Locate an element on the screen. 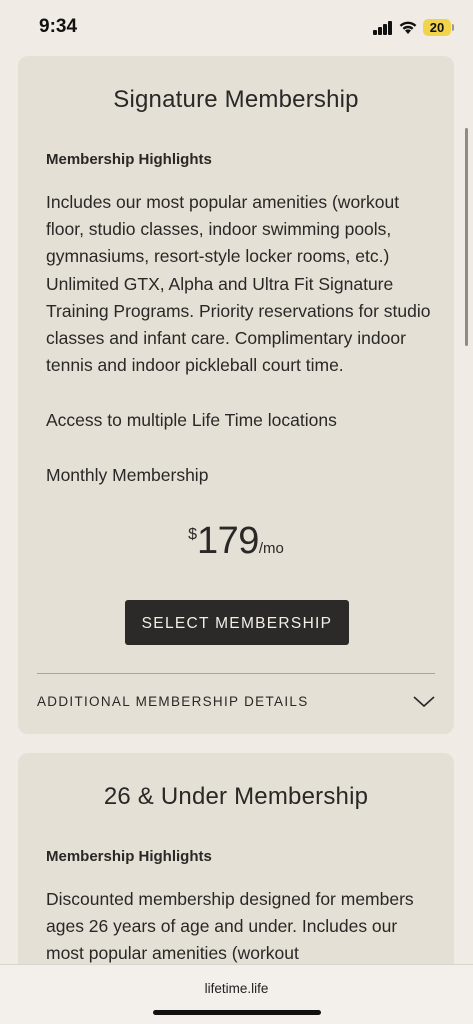 The image size is (473, 1024). price-currency: $ is located at coordinates (192, 534).